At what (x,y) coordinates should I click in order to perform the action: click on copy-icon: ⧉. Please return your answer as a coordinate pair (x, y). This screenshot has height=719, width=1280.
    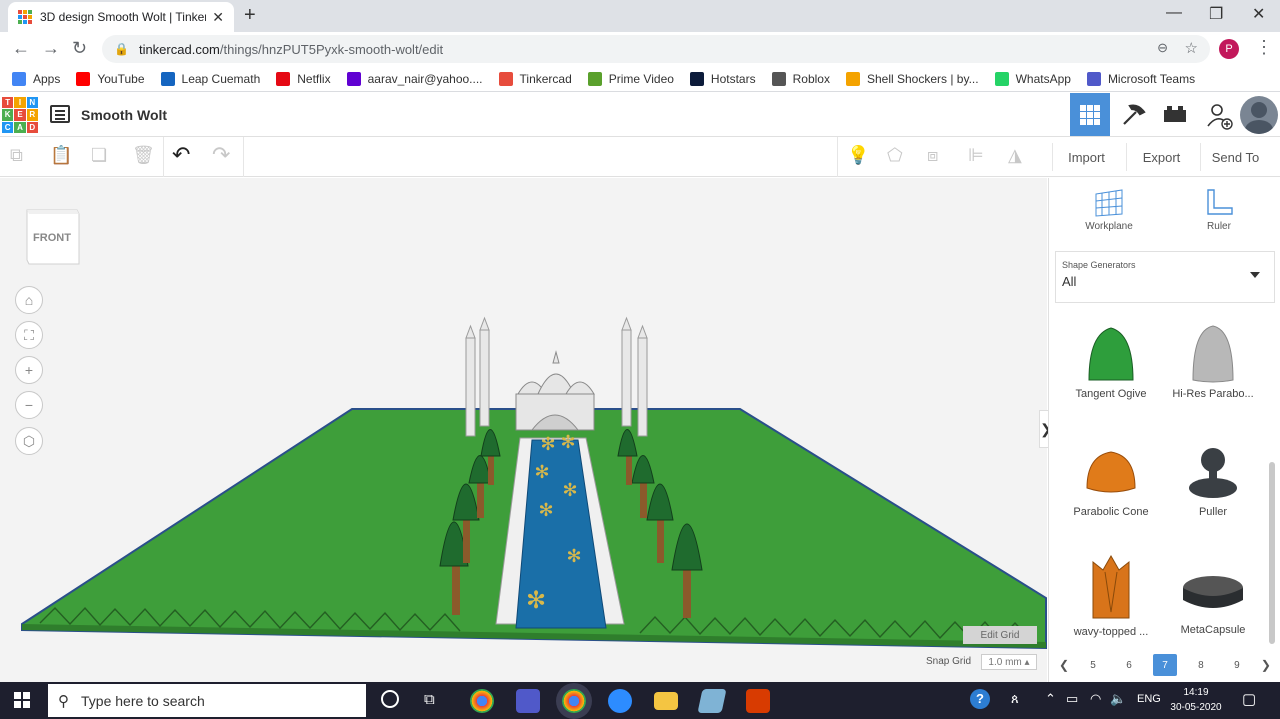
    Looking at the image, I should click on (16, 155).